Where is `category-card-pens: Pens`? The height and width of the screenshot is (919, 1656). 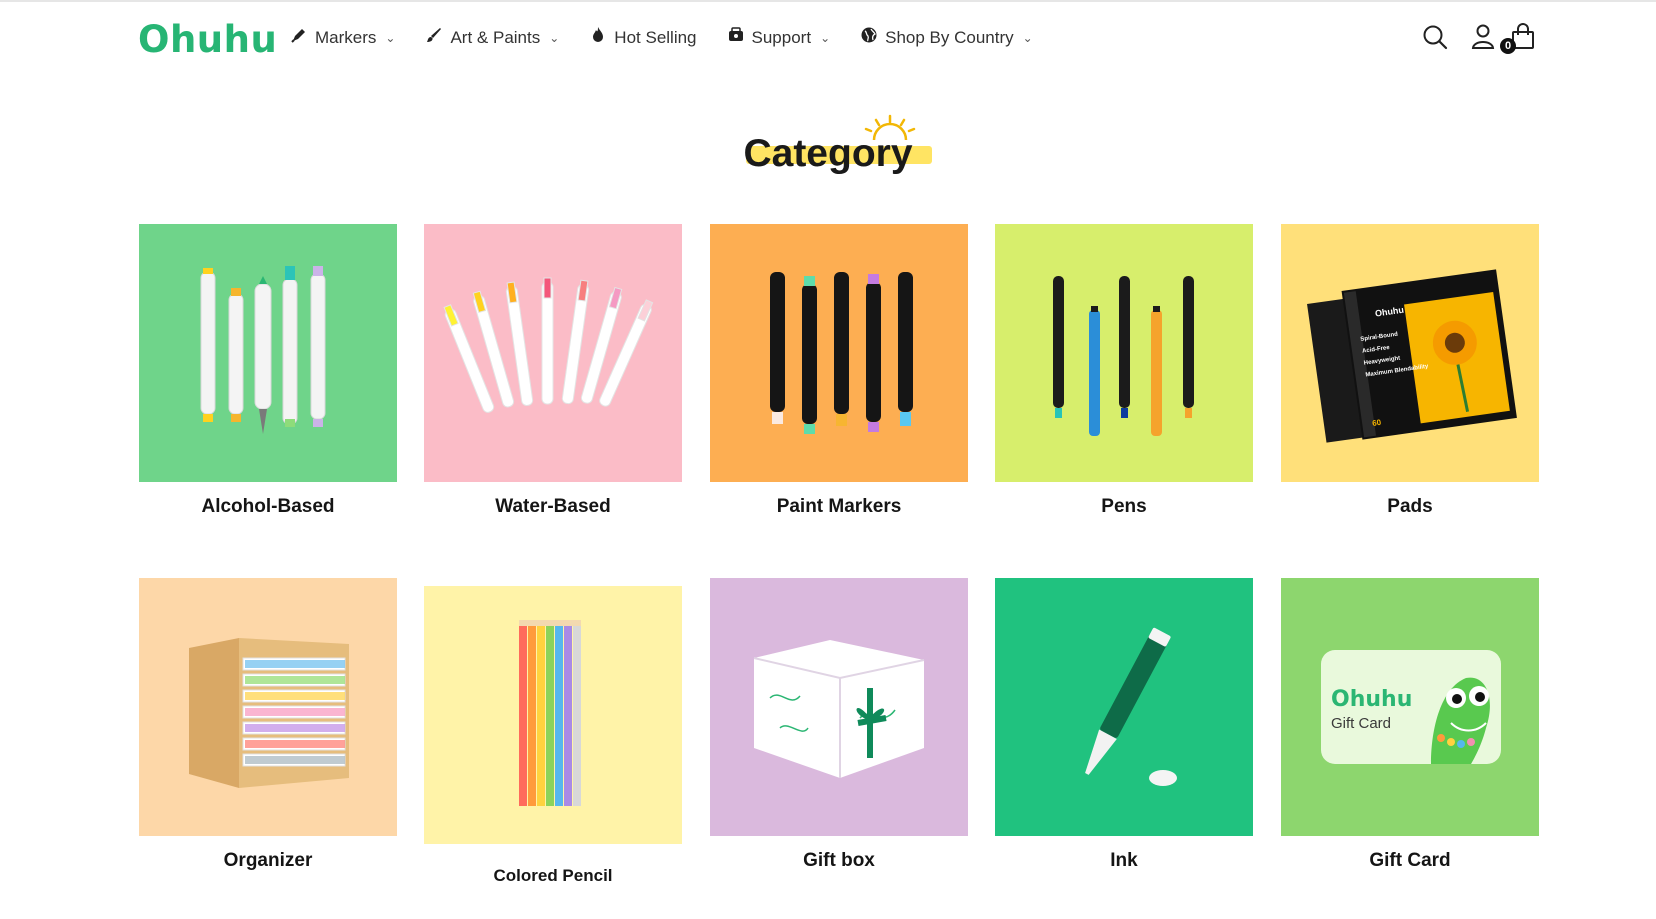 category-card-pens: Pens is located at coordinates (1124, 370).